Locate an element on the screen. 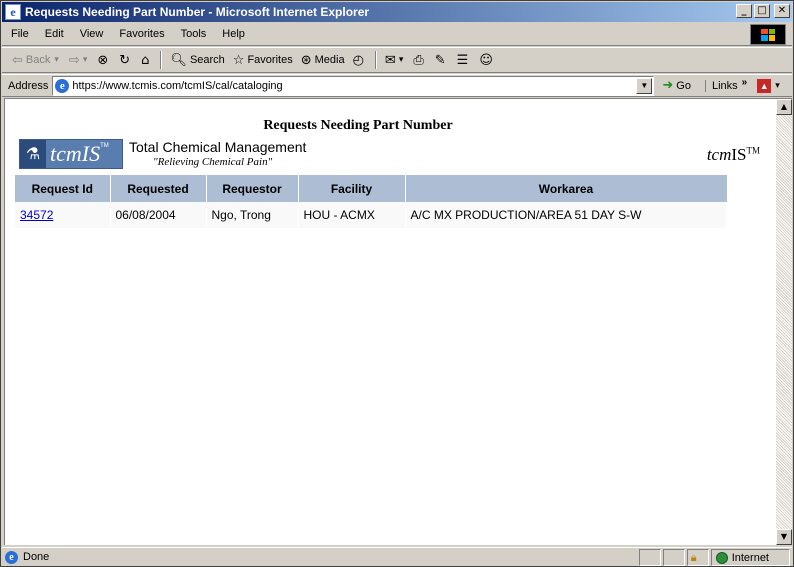 This screenshot has height=567, width=794. status-panes: 🔒︎ Internet is located at coordinates (713, 557).